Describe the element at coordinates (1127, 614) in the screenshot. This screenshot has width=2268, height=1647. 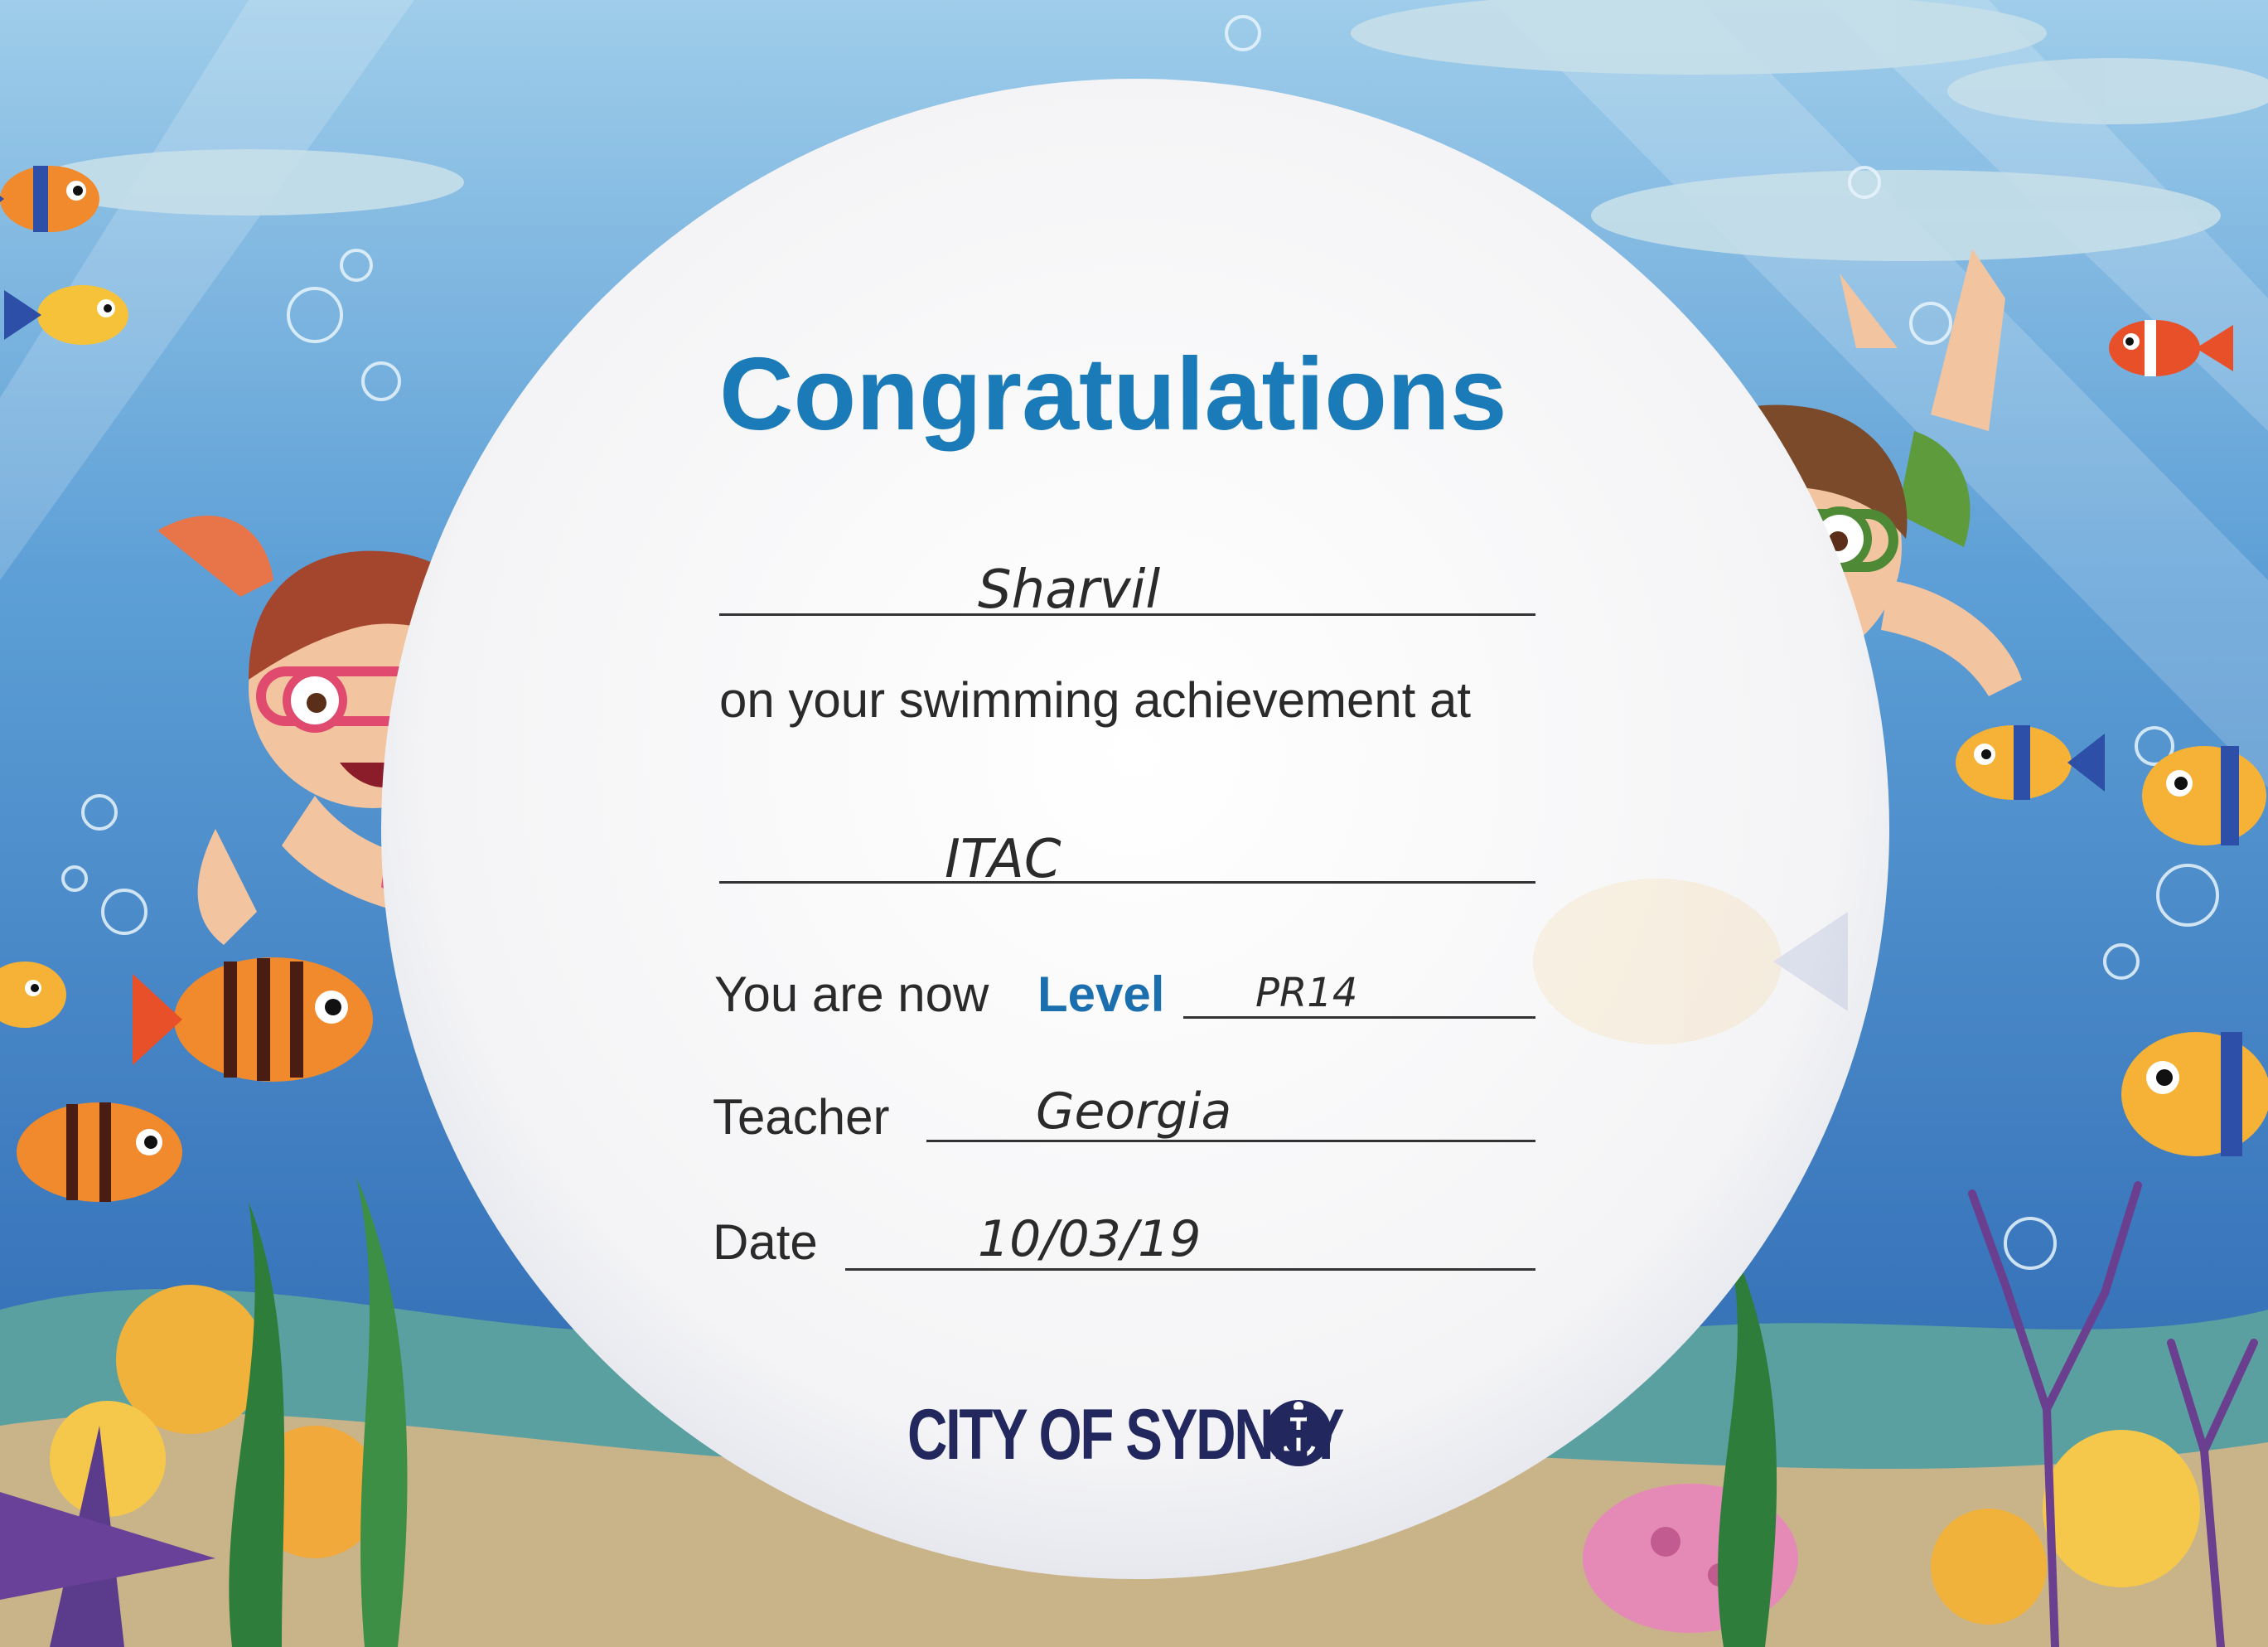
I see `recipient-name-line` at that location.